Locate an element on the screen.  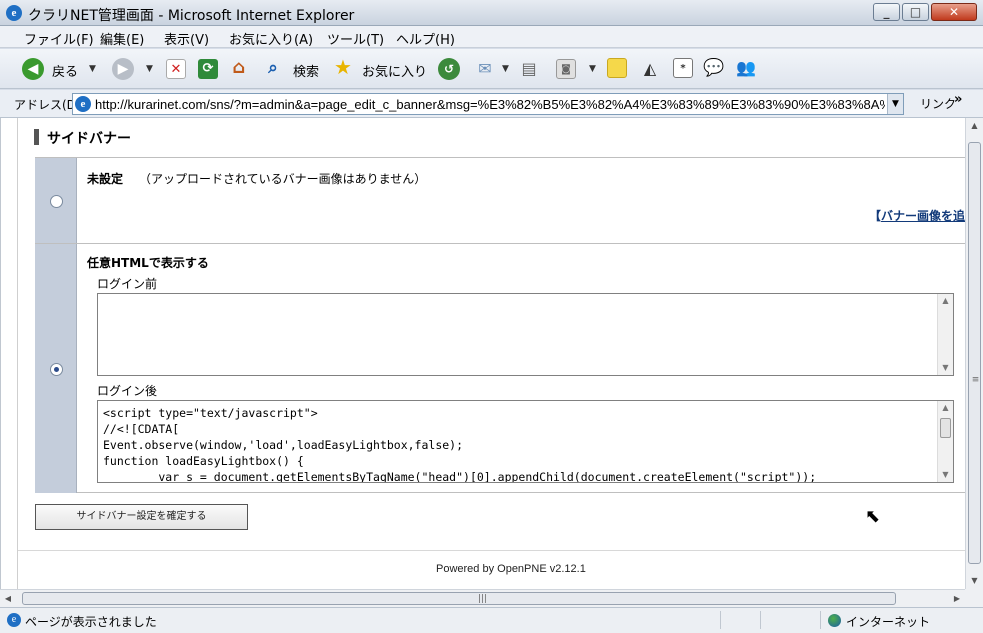
menu-help: ヘルプ(H) is located at coordinates (425, 38).